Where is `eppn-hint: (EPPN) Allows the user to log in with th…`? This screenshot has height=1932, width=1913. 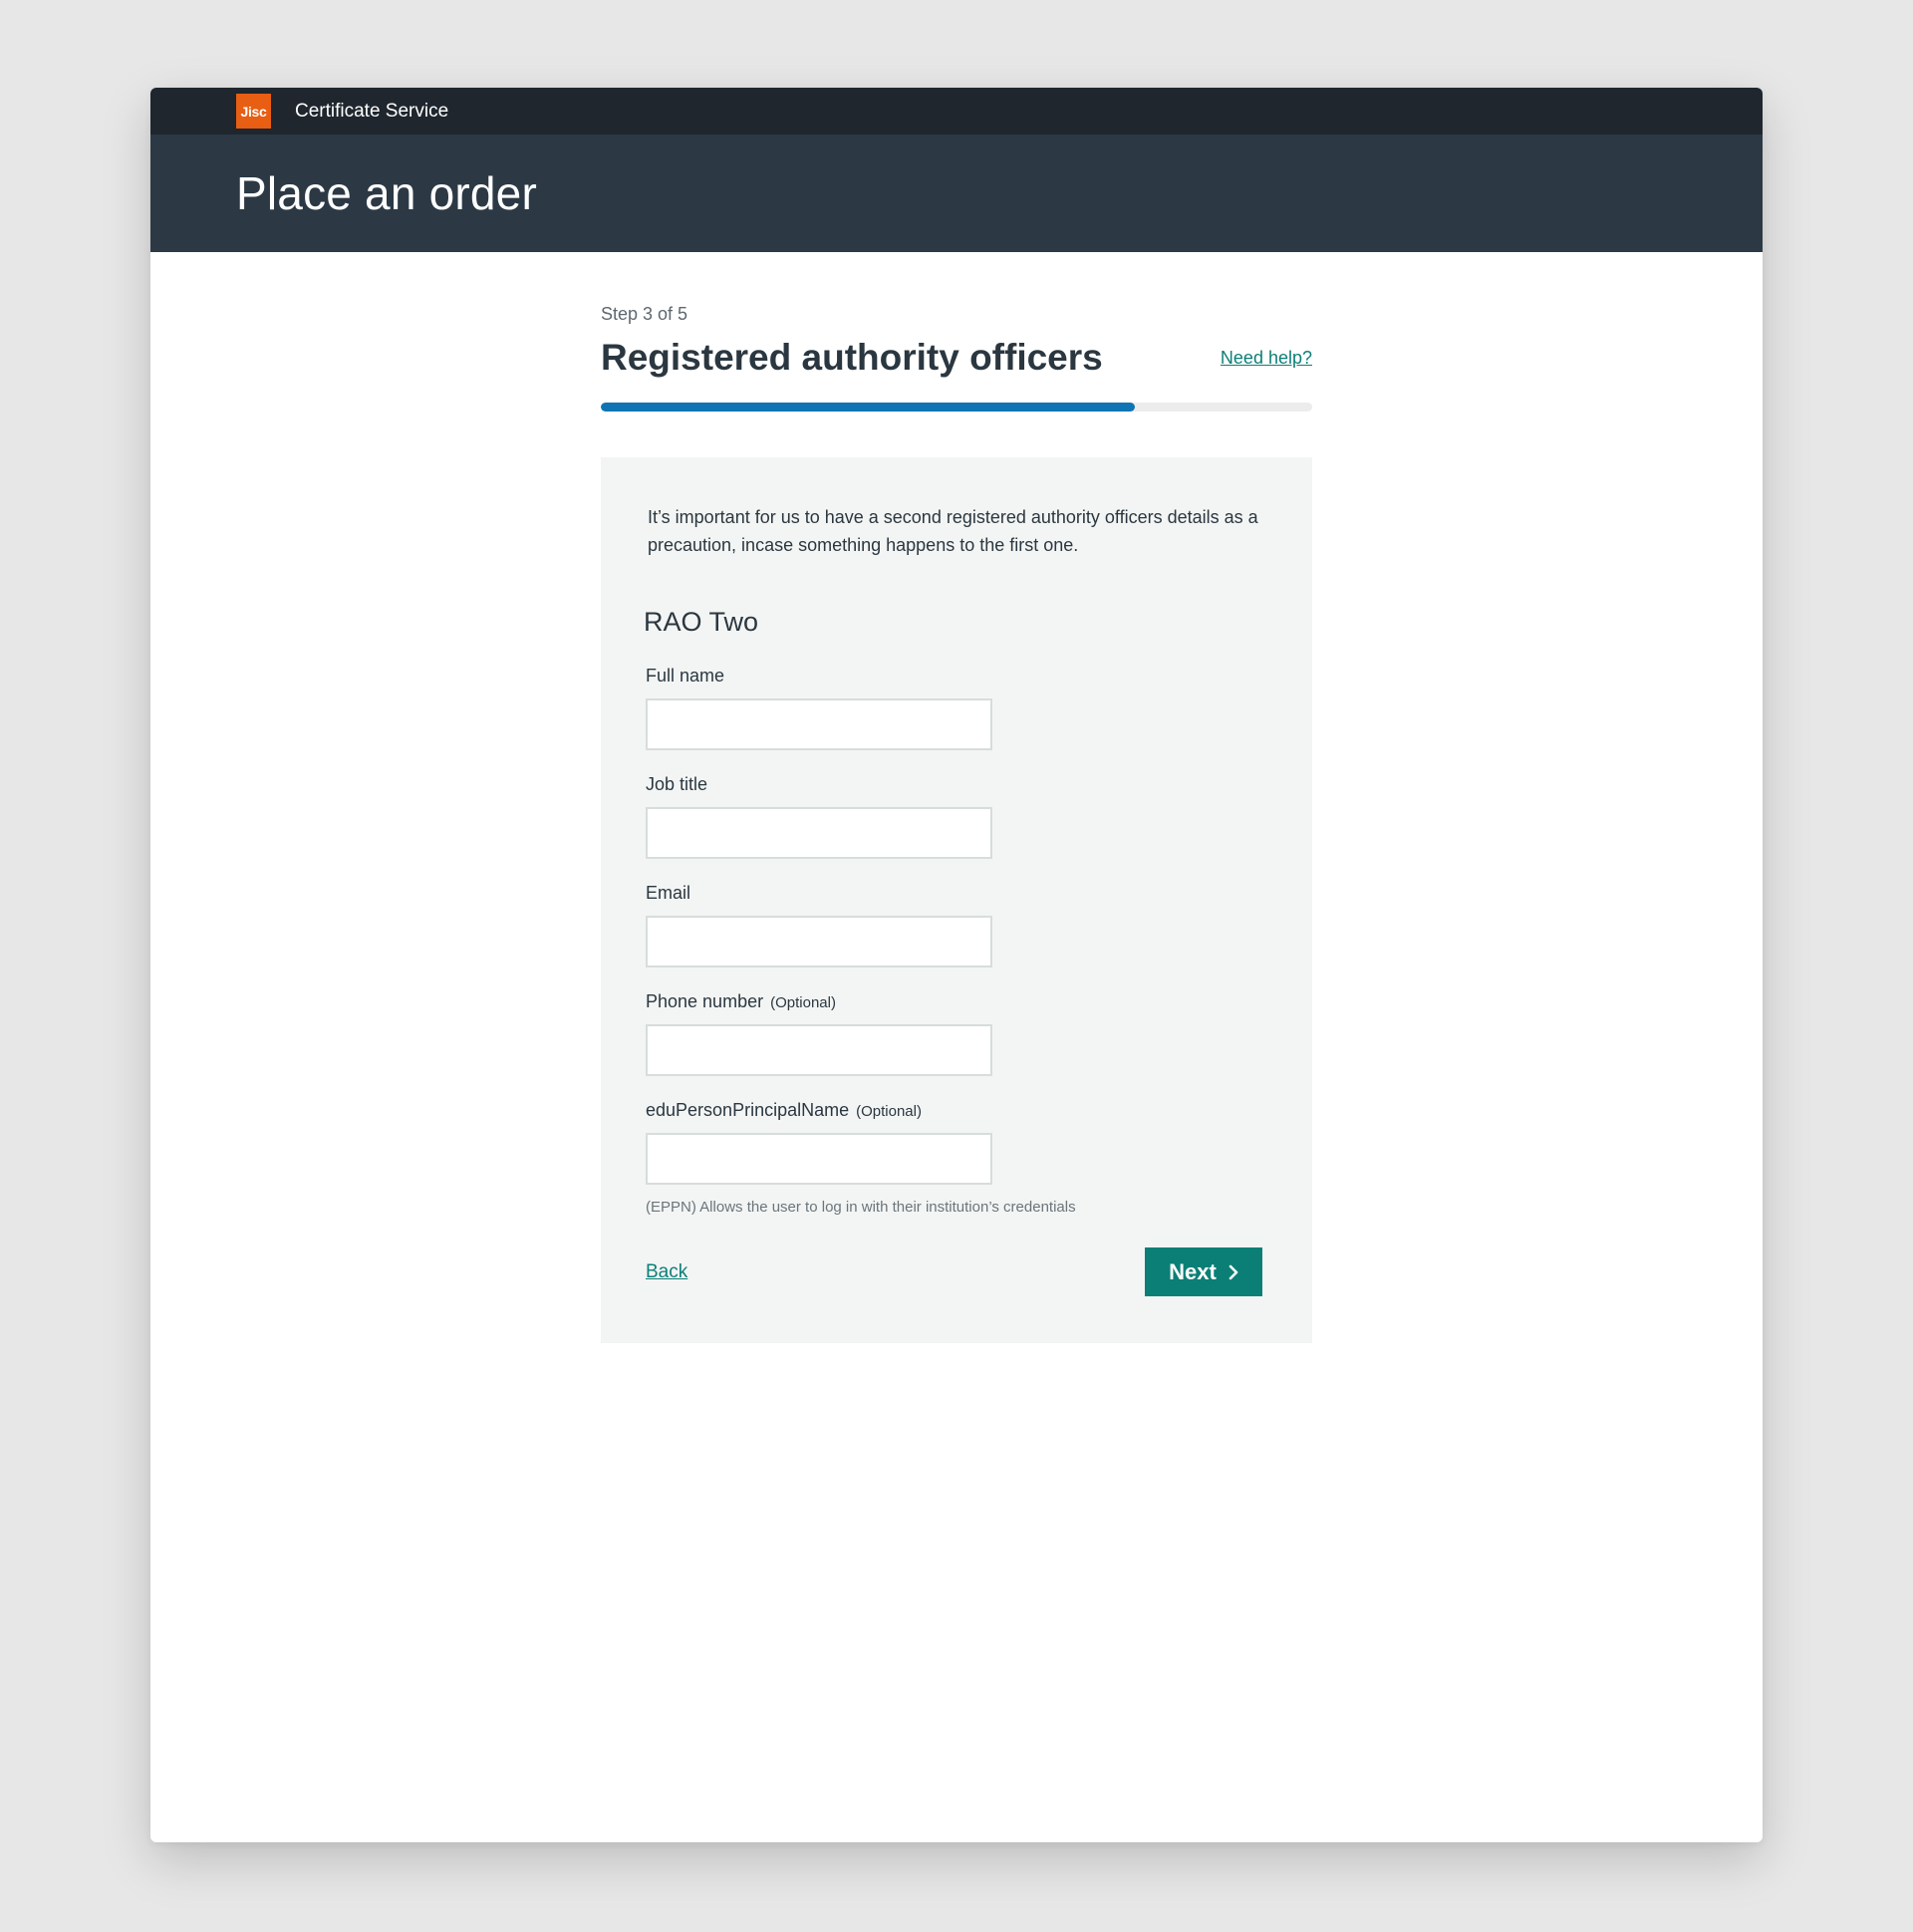 eppn-hint: (EPPN) Allows the user to log in with th… is located at coordinates (861, 1207).